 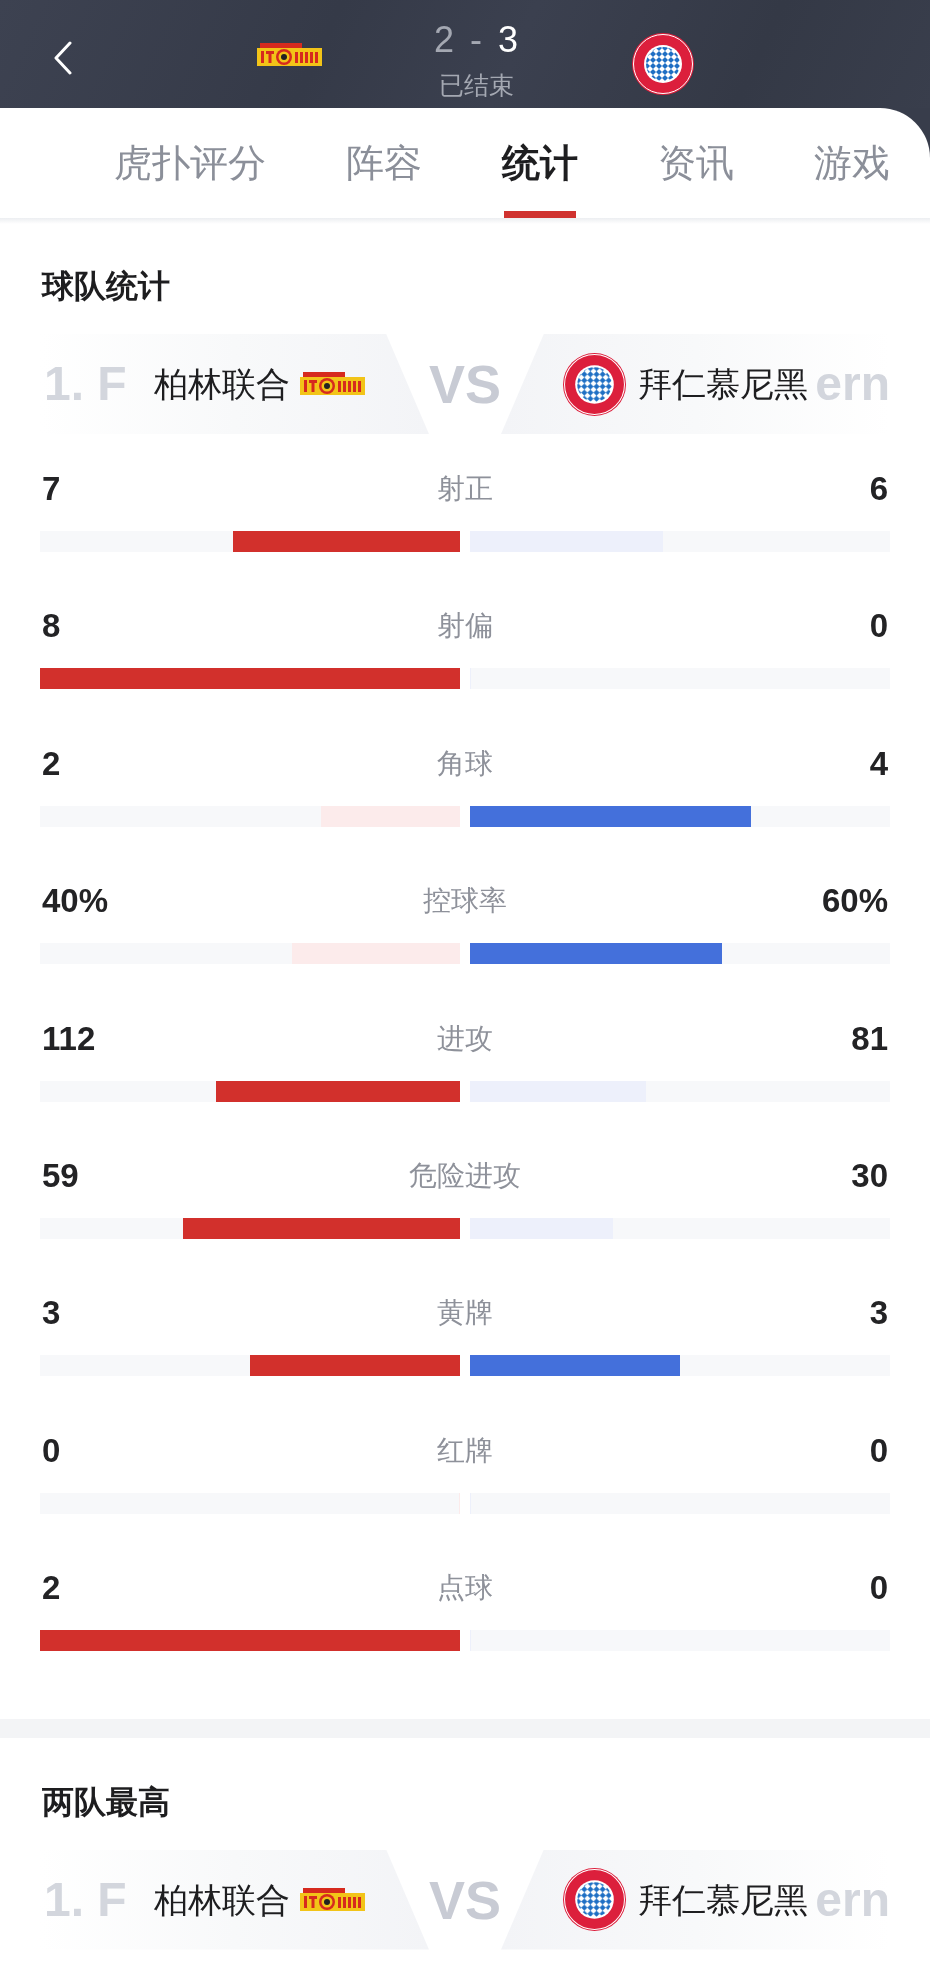 I want to click on match-status: 已结束, so click(x=476, y=85).